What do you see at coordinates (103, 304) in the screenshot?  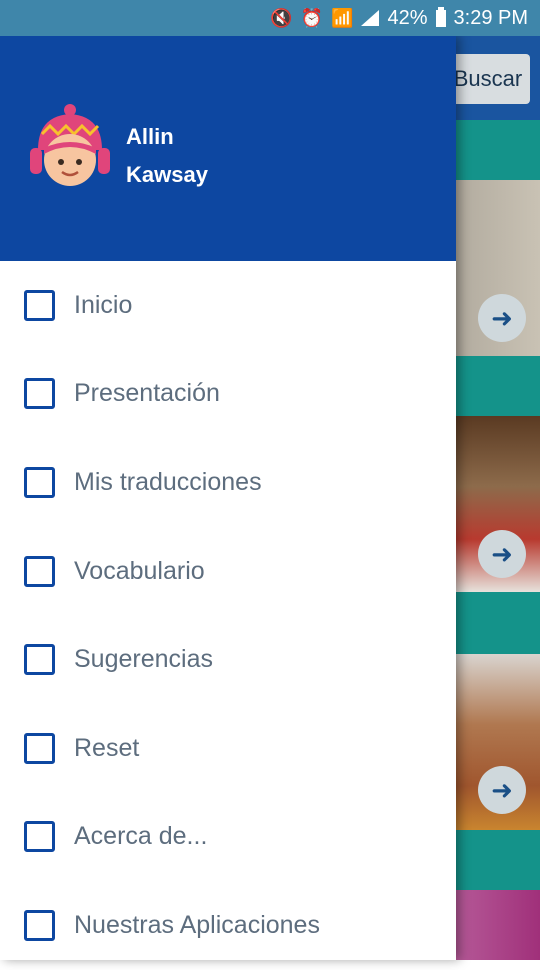 I see `menu-item-label: Inicio` at bounding box center [103, 304].